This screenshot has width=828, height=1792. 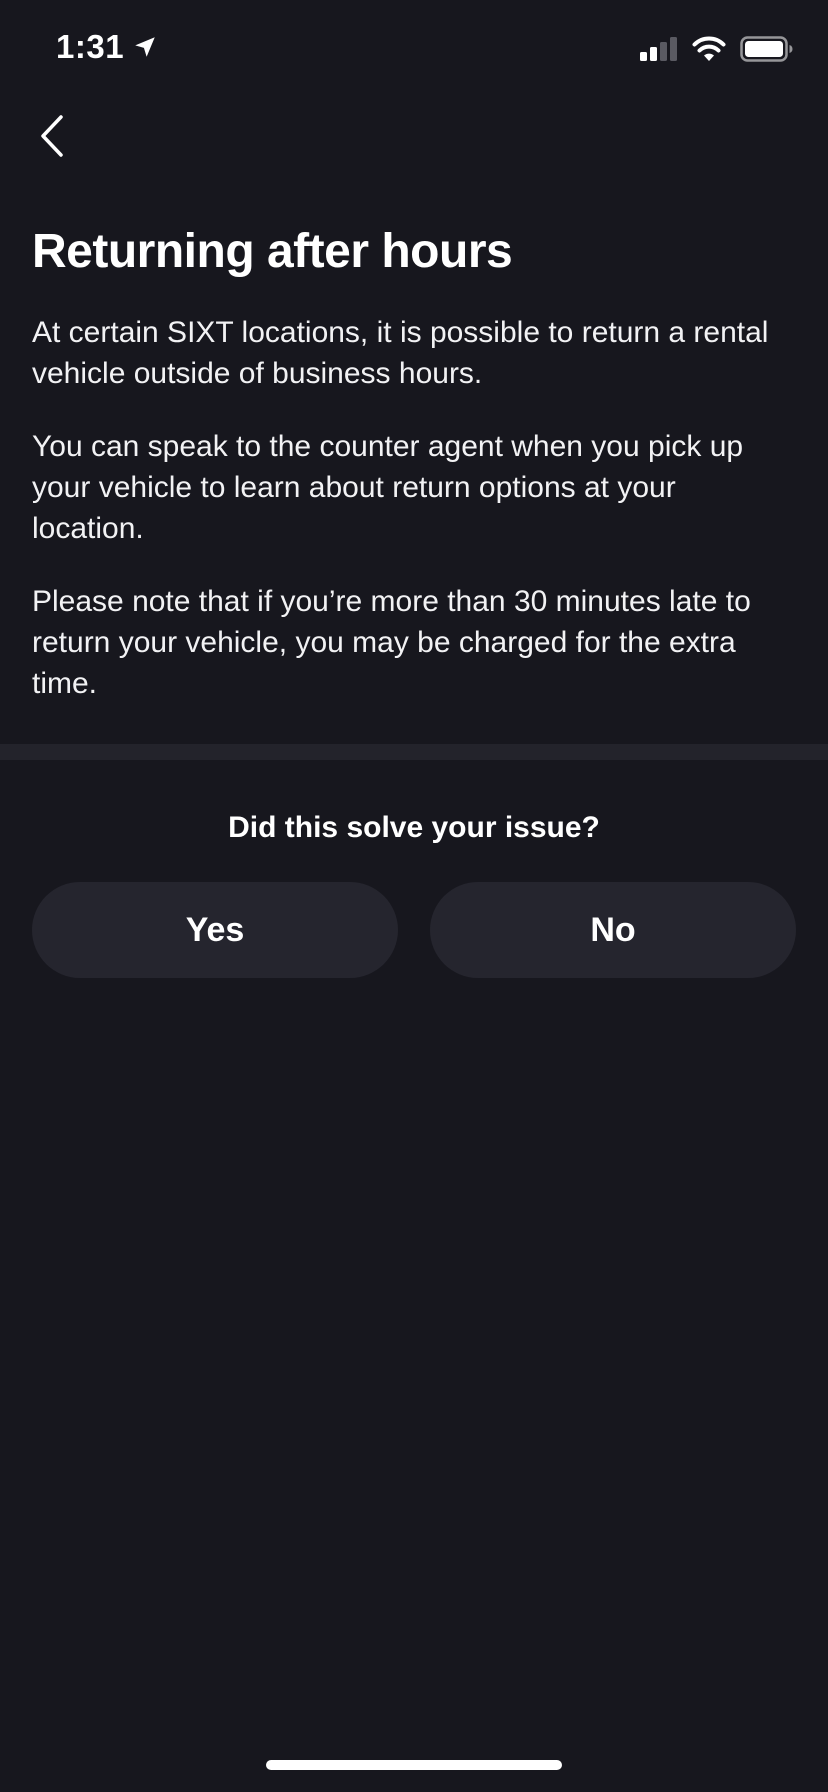 I want to click on wifi-icon, so click(x=709, y=51).